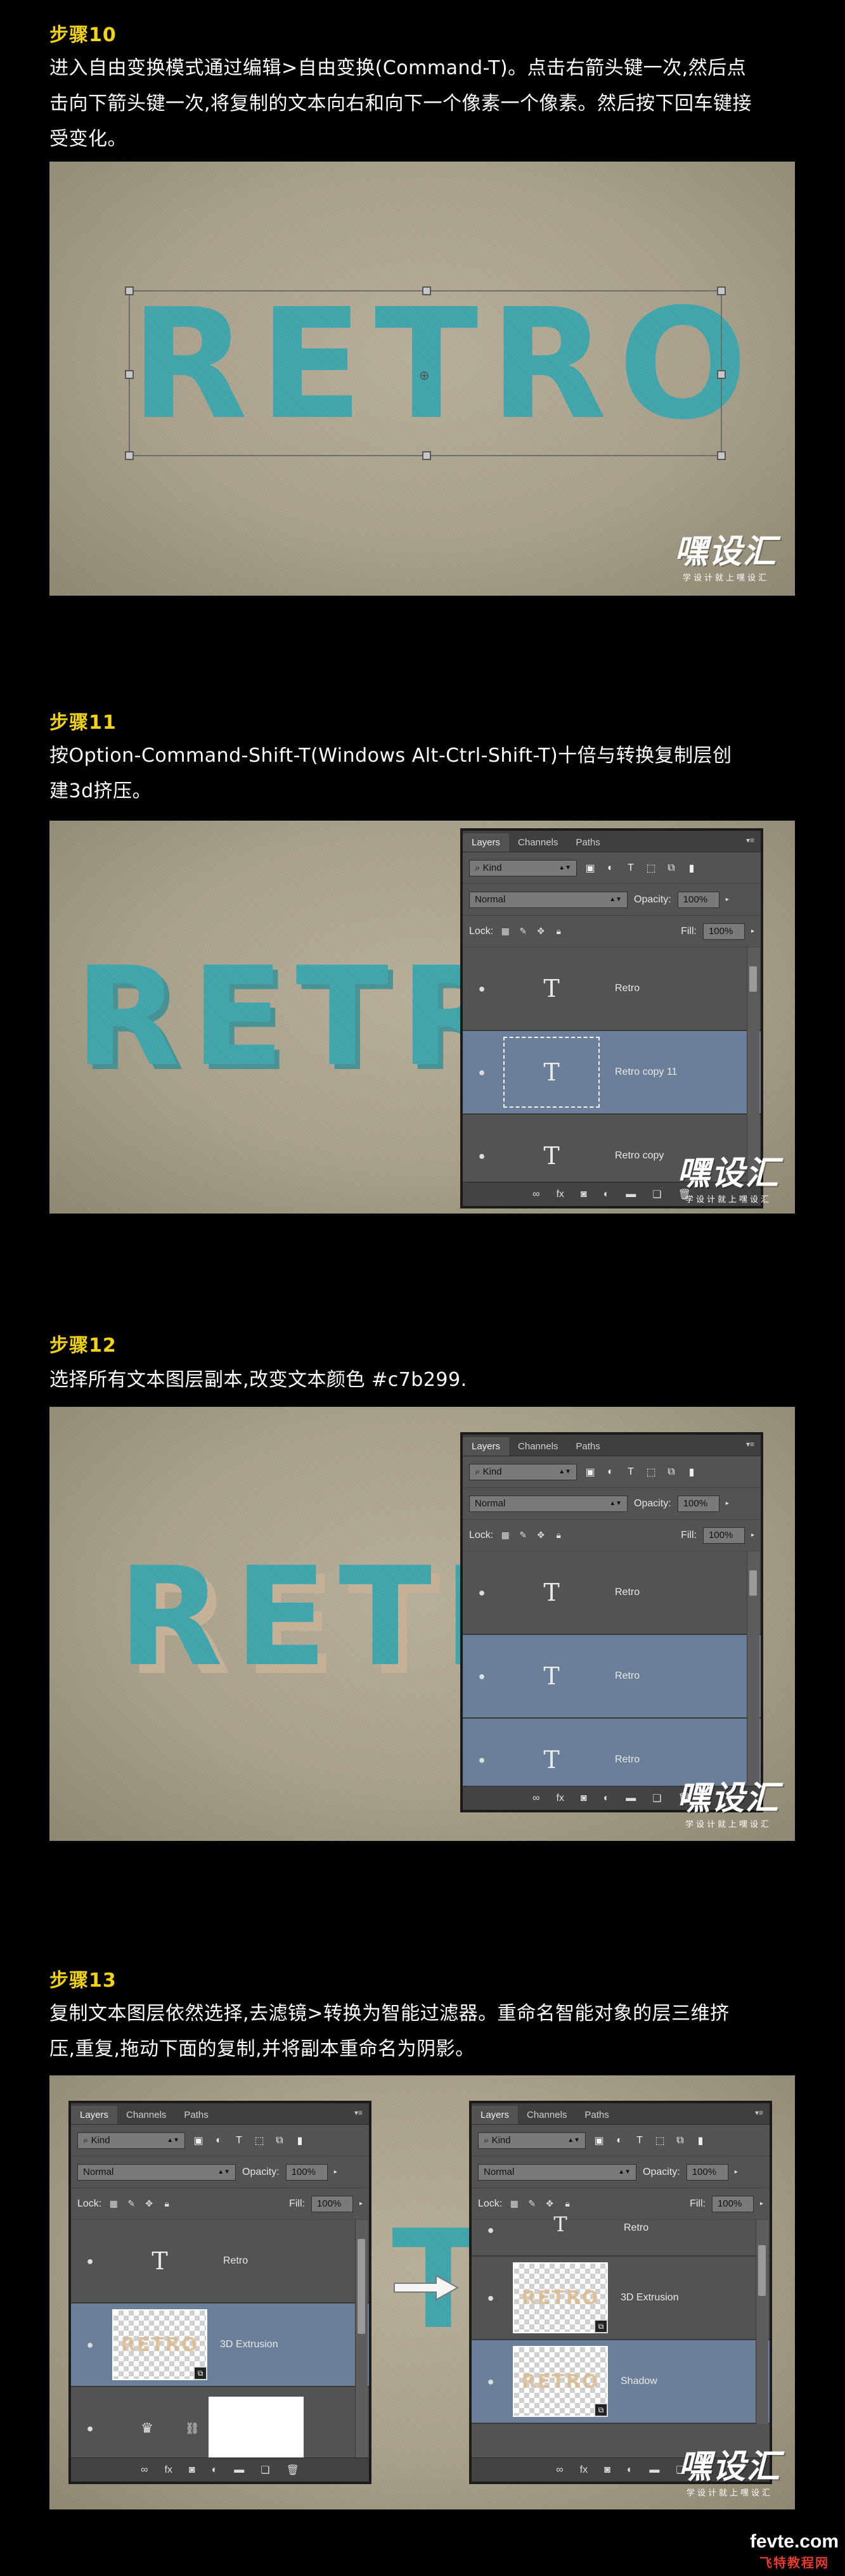 The width and height of the screenshot is (845, 2576). What do you see at coordinates (621, 2382) in the screenshot?
I see `layer-row-selected: ● RETRO ⧉ Shadow` at bounding box center [621, 2382].